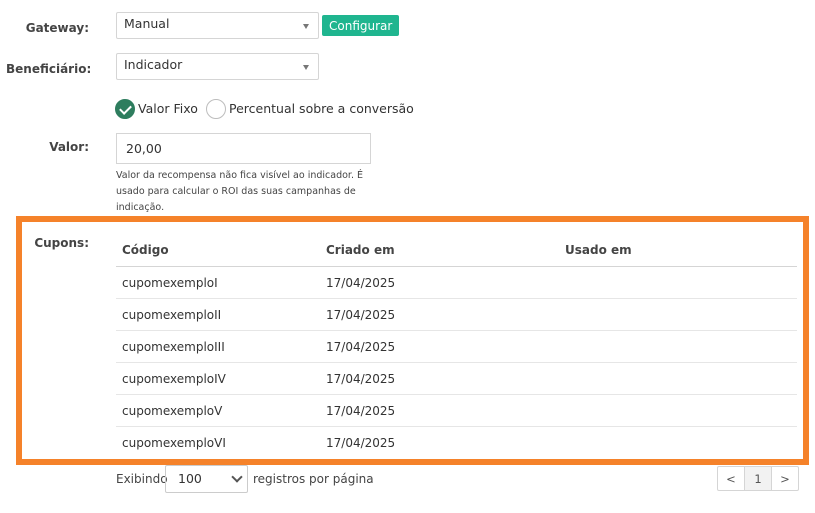 Image resolution: width=815 pixels, height=513 pixels. Describe the element at coordinates (218, 250) in the screenshot. I see `column-header-codigo: Código` at that location.